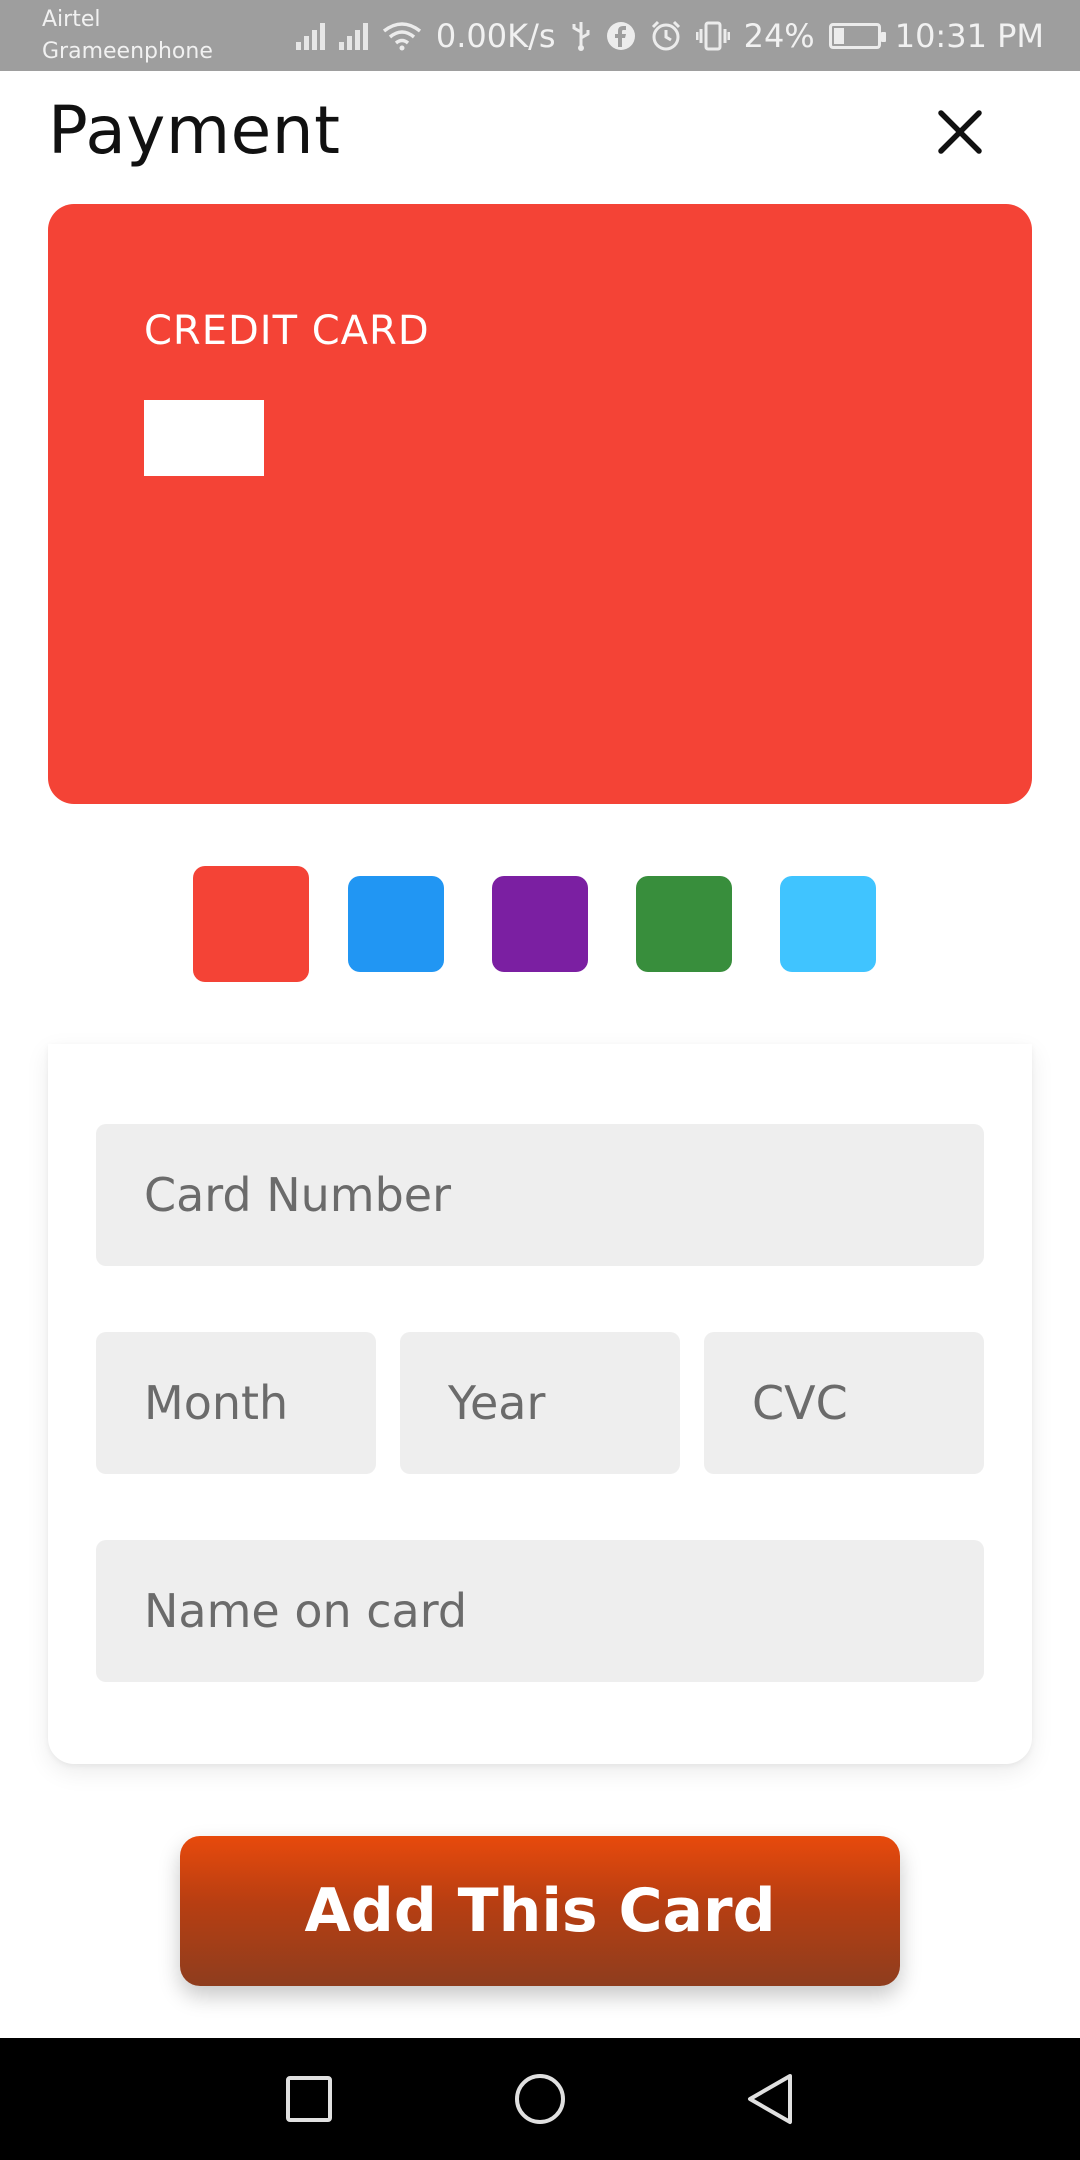 This screenshot has width=1080, height=2160. I want to click on carrier-secondary: Grameenphone, so click(127, 51).